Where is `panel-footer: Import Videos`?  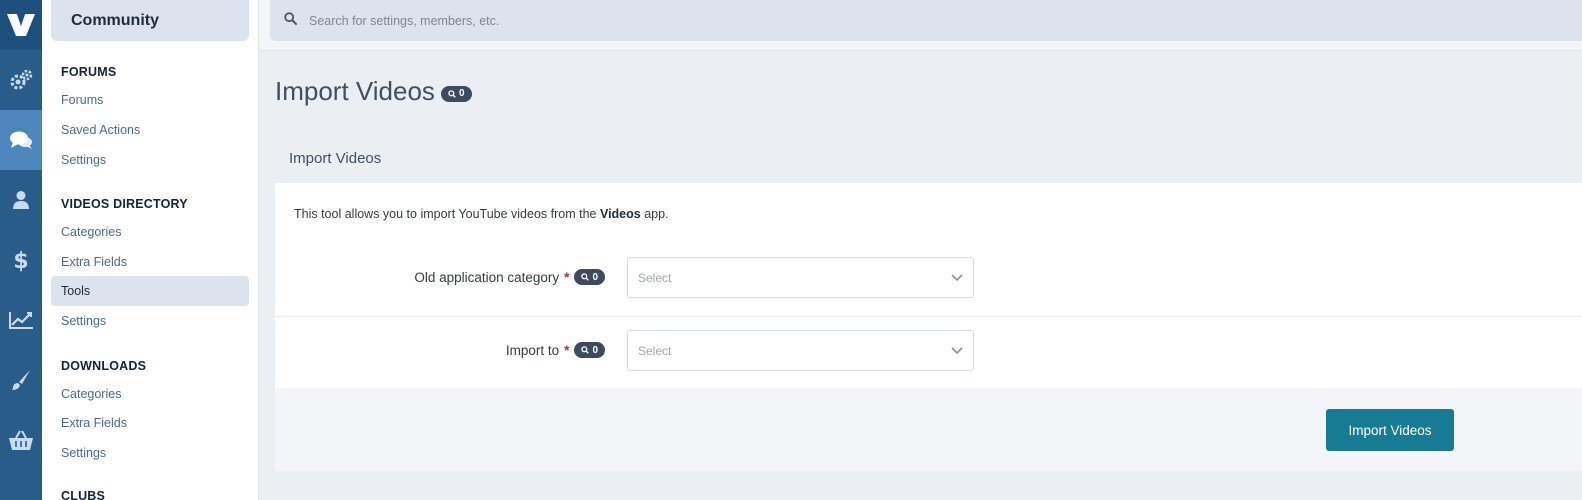 panel-footer: Import Videos is located at coordinates (928, 429).